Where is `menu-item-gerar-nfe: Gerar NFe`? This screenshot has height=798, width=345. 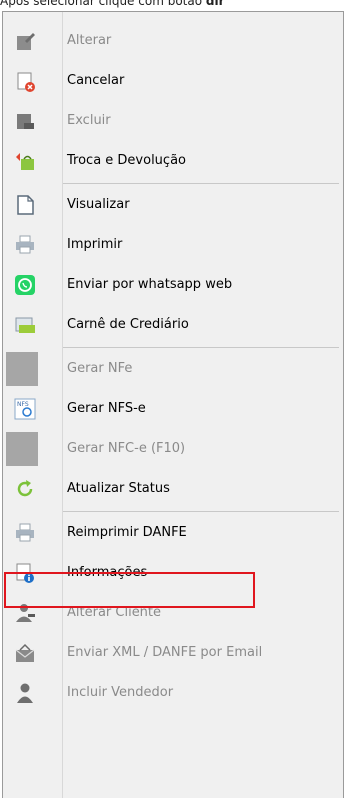 menu-item-gerar-nfe: Gerar NFe is located at coordinates (173, 369).